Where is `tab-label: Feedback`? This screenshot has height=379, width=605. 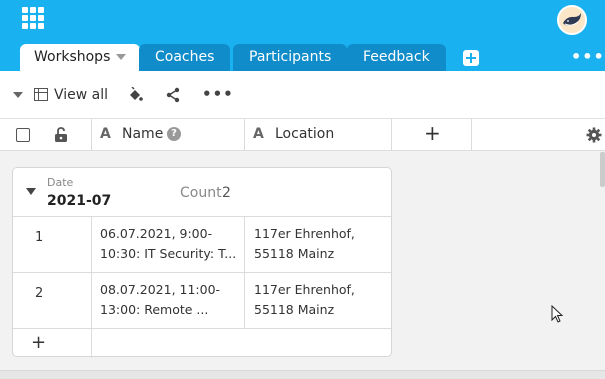 tab-label: Feedback is located at coordinates (396, 57).